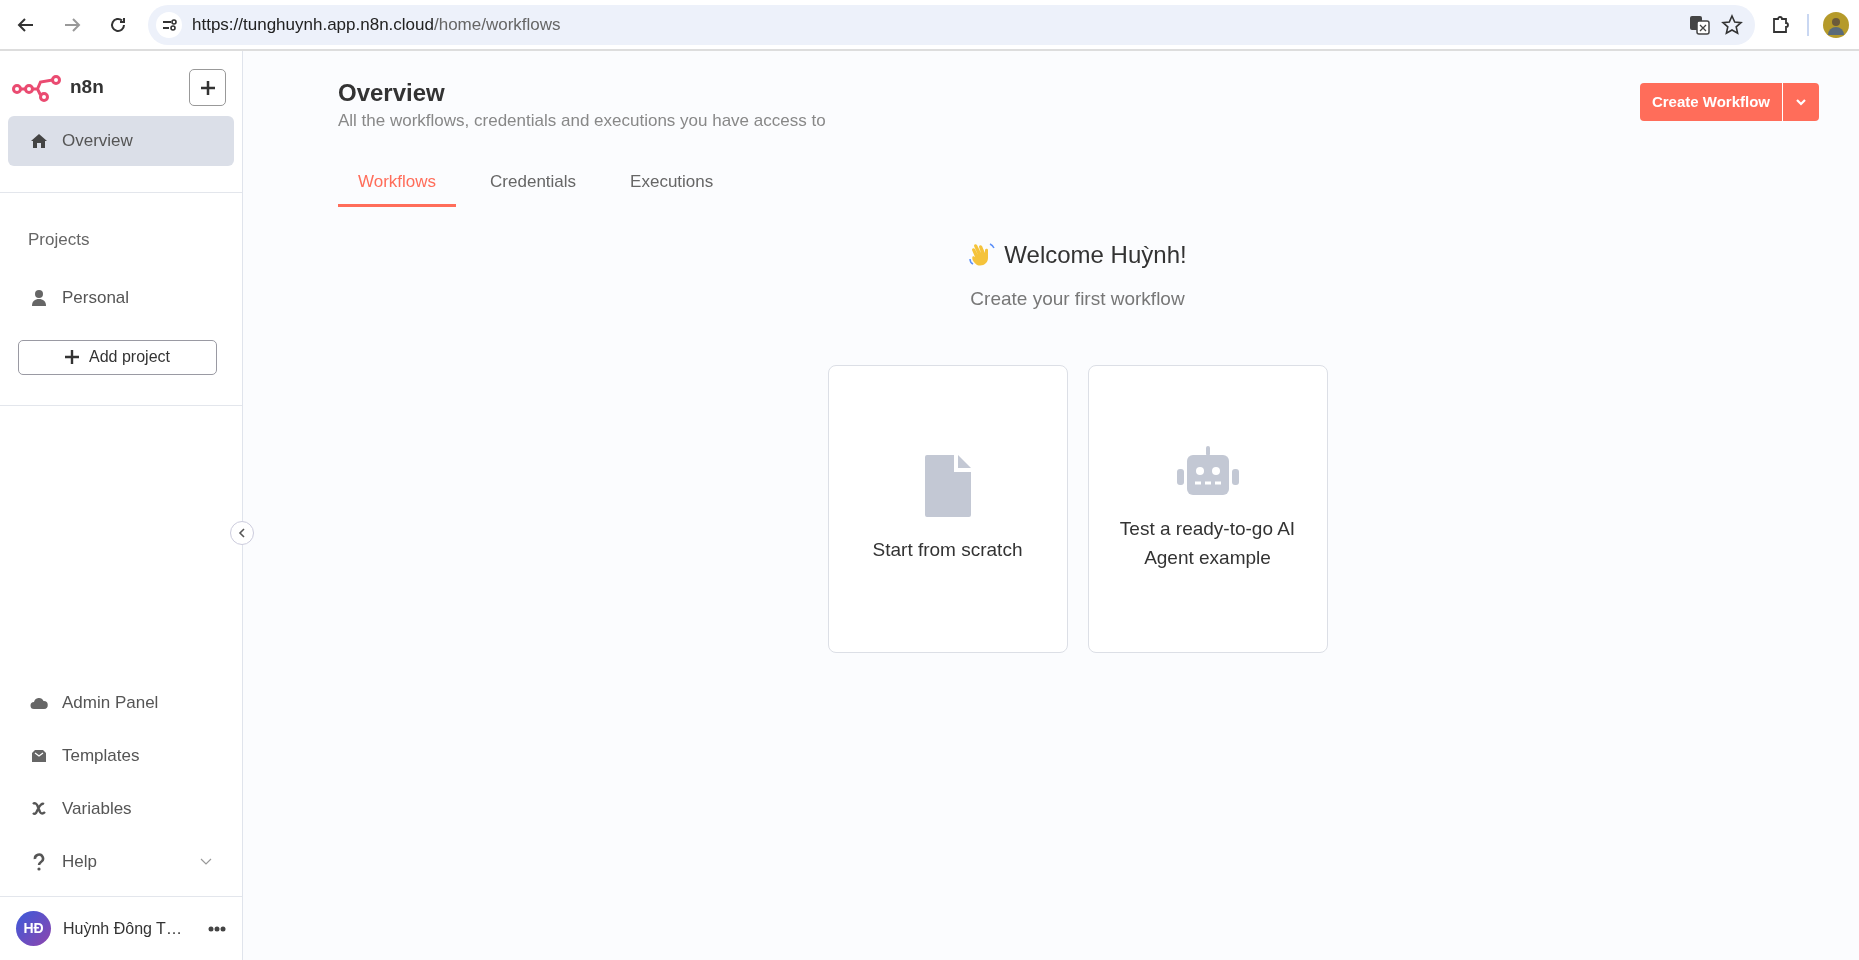 The height and width of the screenshot is (960, 1859). Describe the element at coordinates (39, 297) in the screenshot. I see `person-icon` at that location.